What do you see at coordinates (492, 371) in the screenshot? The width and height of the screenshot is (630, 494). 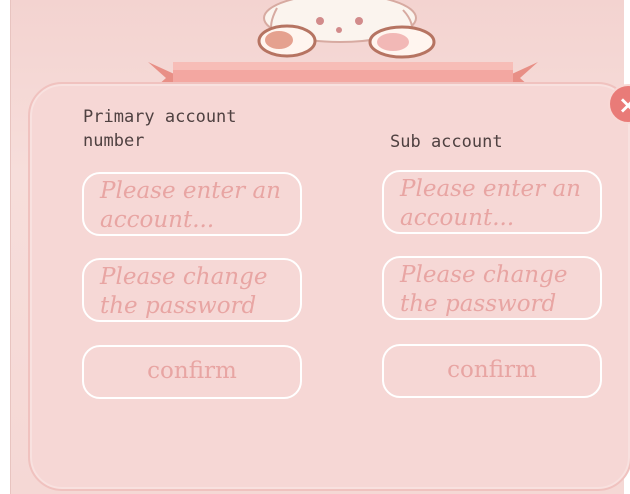 I see `sub-confirm-button: confirm` at bounding box center [492, 371].